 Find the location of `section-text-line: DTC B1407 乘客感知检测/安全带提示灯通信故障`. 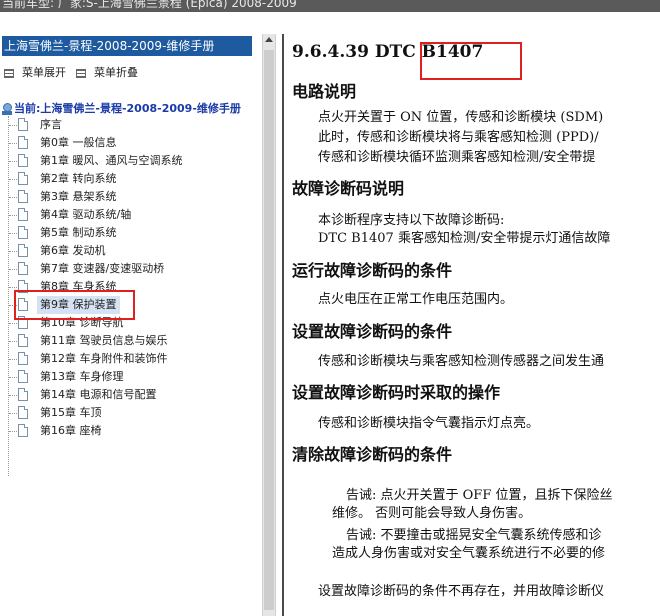

section-text-line: DTC B1407 乘客感知检测/安全带提示灯通信故障 is located at coordinates (464, 238).